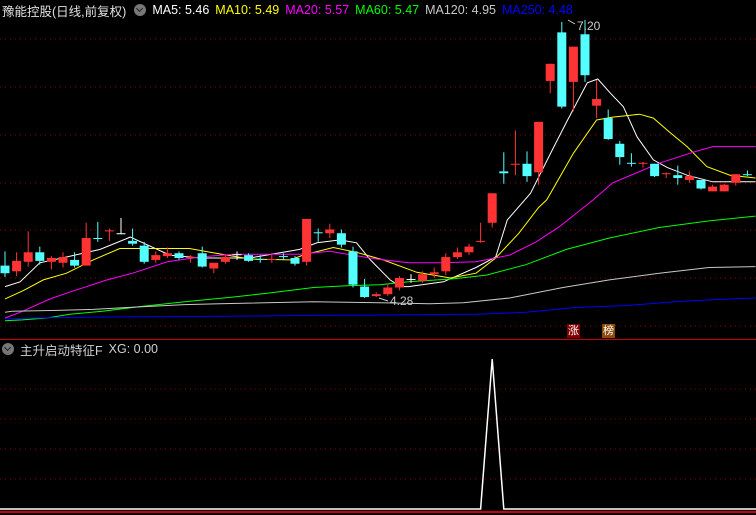 Image resolution: width=756 pixels, height=515 pixels. Describe the element at coordinates (133, 349) in the screenshot. I see `indicator-value: XG: 0.00` at that location.